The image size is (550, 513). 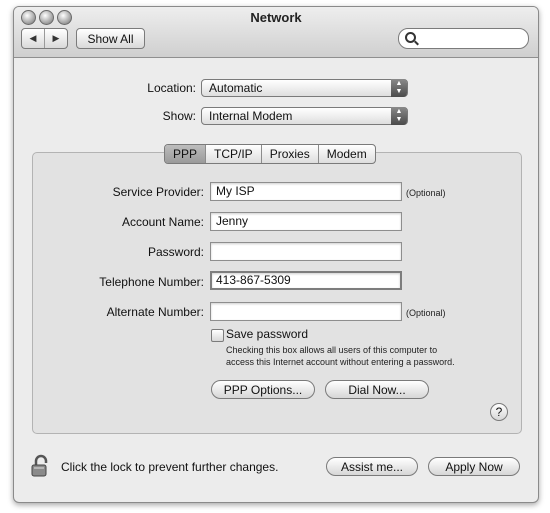 I want to click on telephone-number-field: 413-867-5309, so click(x=306, y=280).